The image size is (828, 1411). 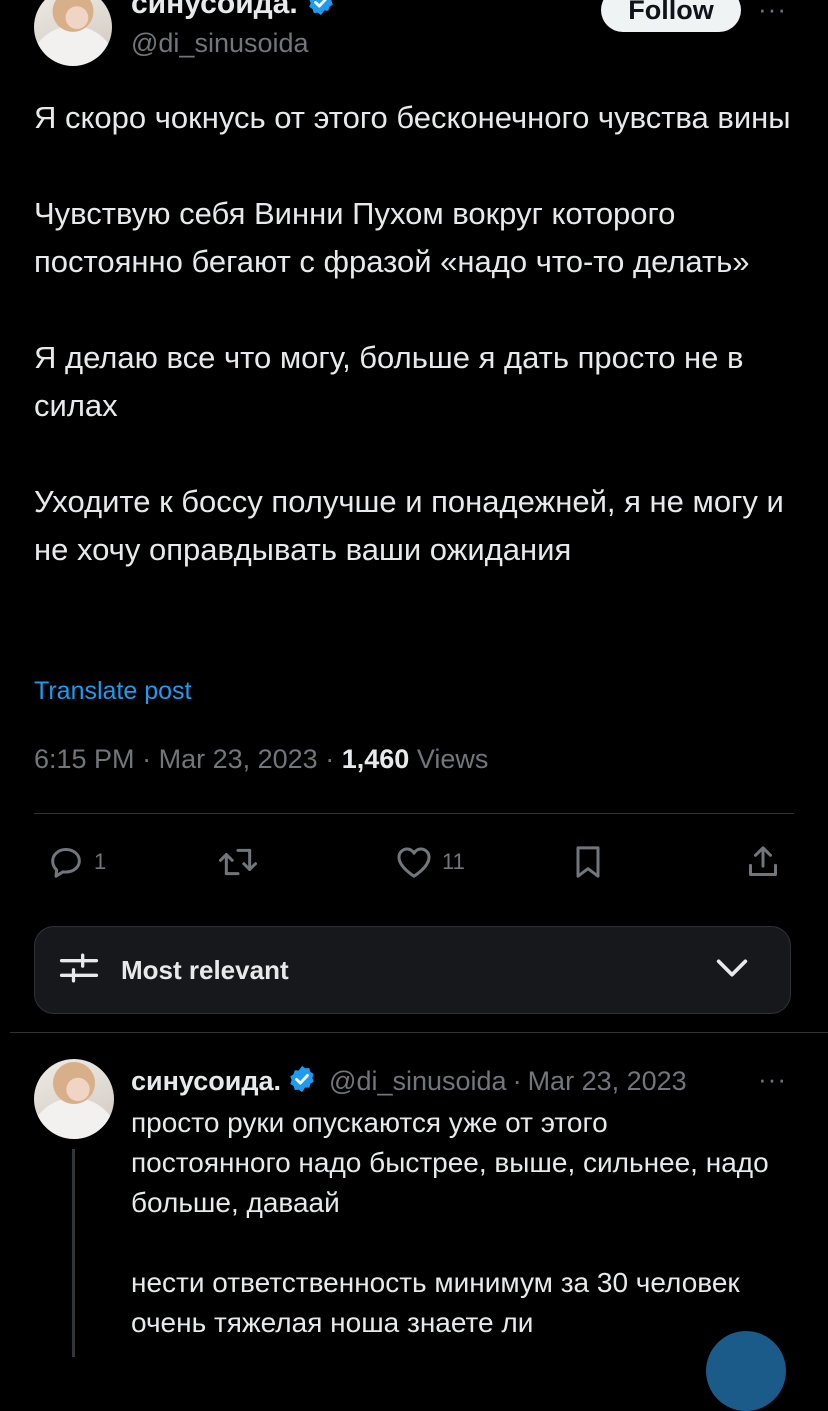 What do you see at coordinates (772, 1079) in the screenshot?
I see `reply-more-options-icon: ···` at bounding box center [772, 1079].